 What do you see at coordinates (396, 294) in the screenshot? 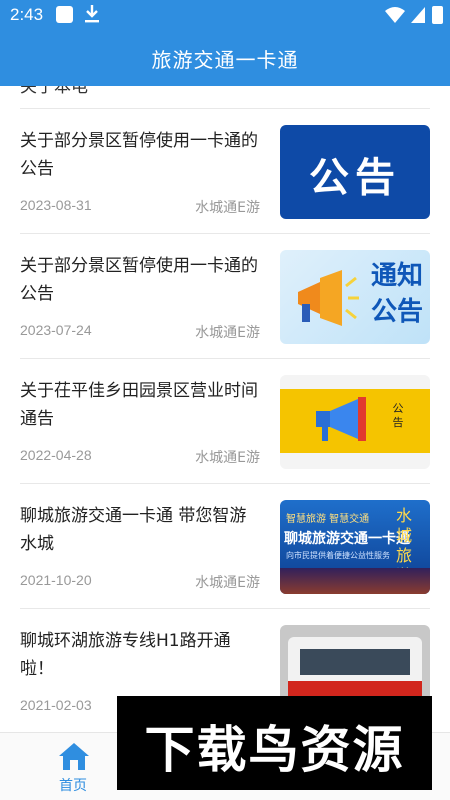
I see `thumbnail-text: 通知公告` at bounding box center [396, 294].